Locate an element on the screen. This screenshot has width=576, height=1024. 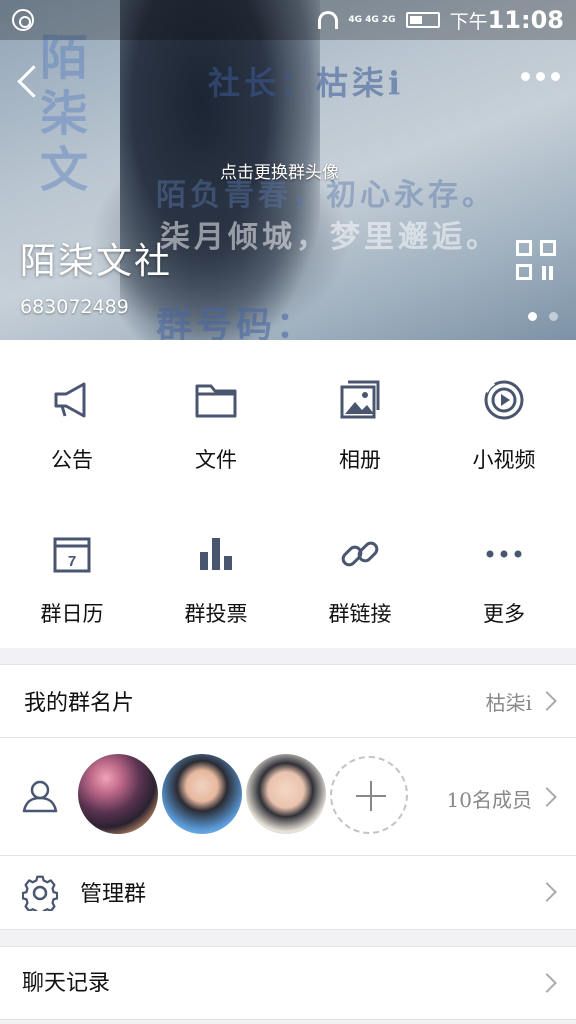
more-options-button is located at coordinates (540, 76).